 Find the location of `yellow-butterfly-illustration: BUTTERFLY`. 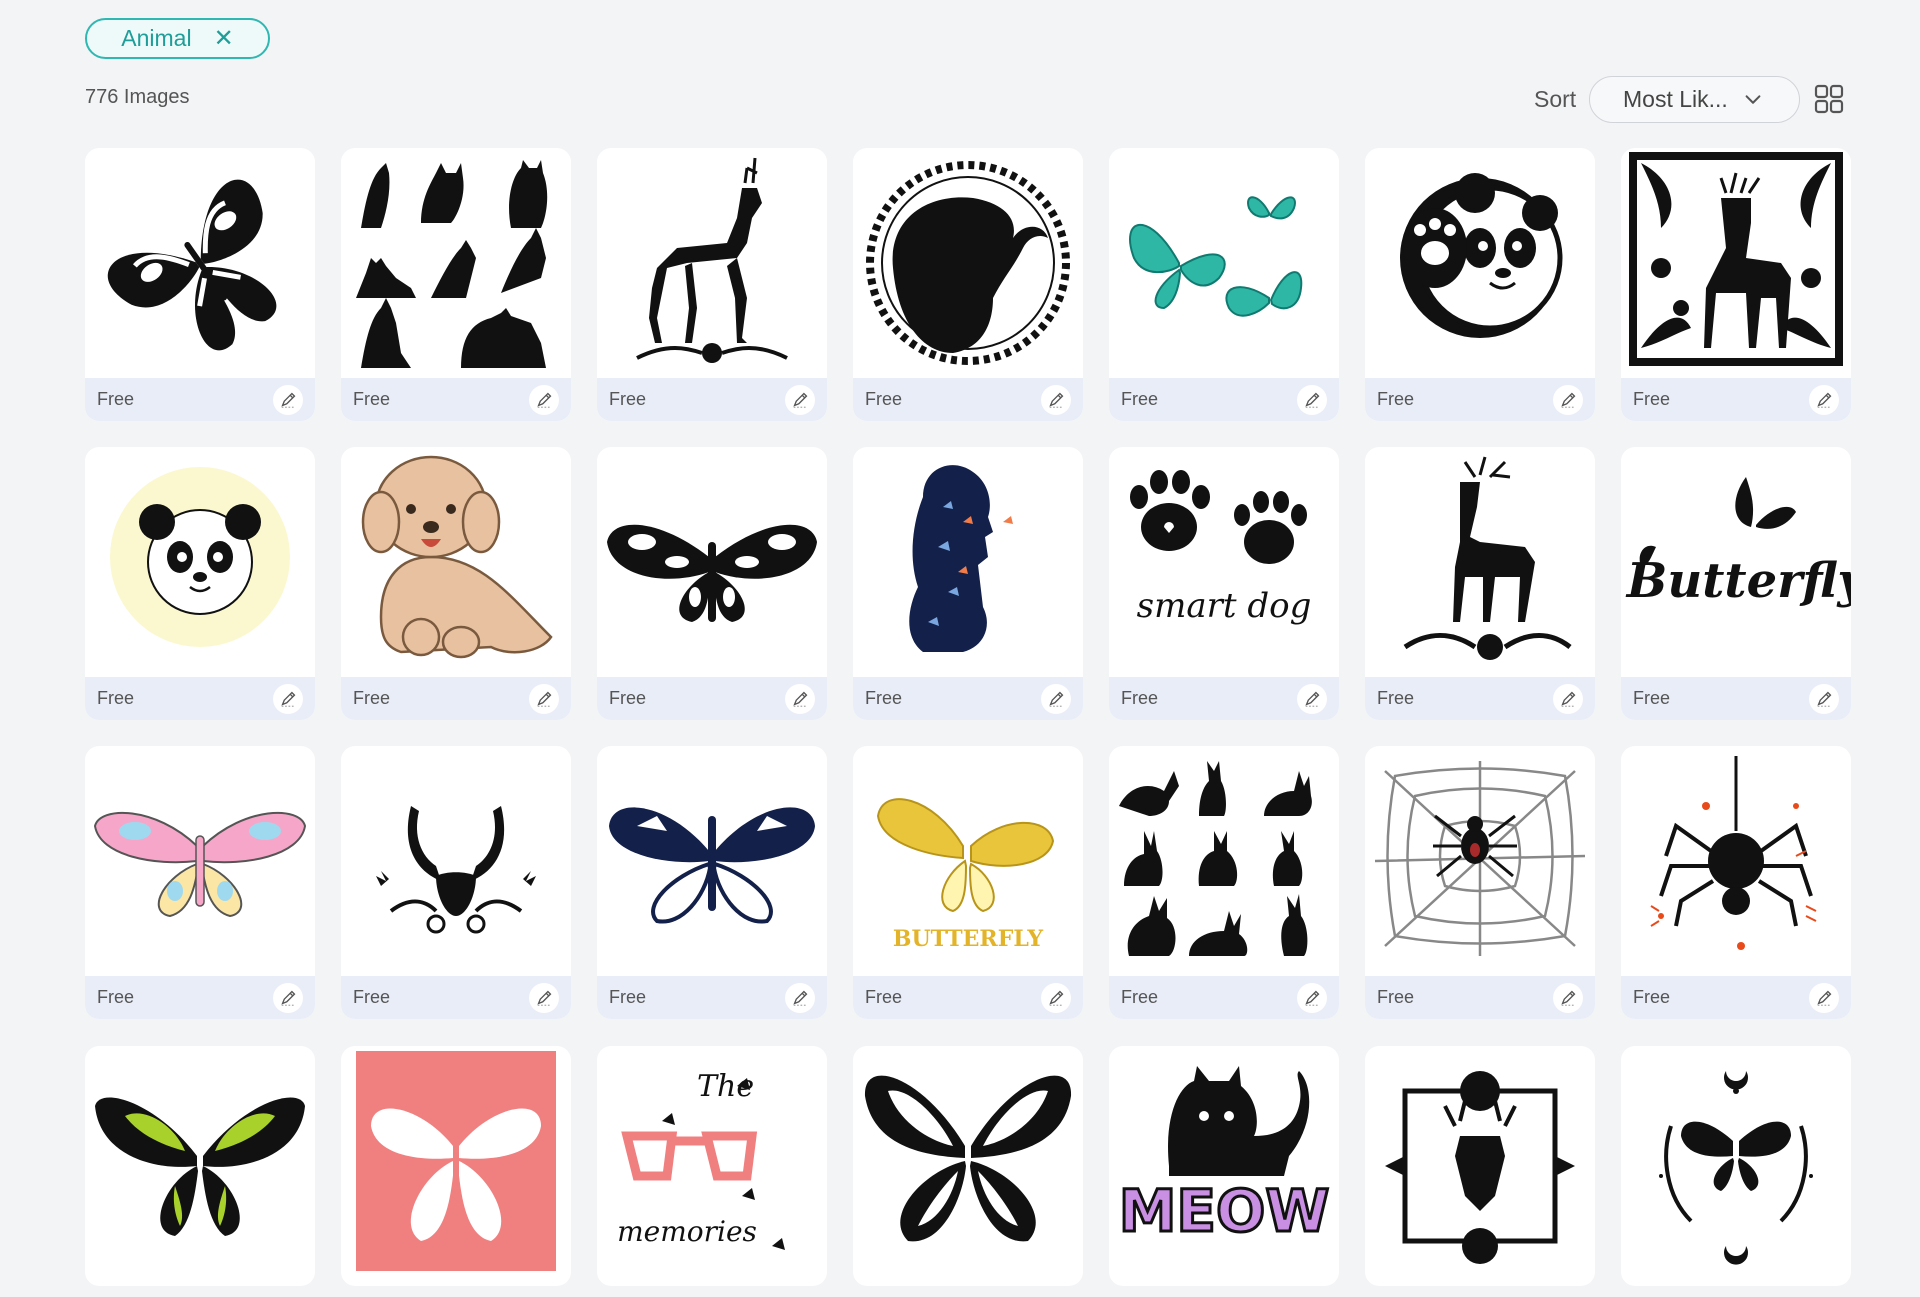

yellow-butterfly-illustration: BUTTERFLY is located at coordinates (965, 875).